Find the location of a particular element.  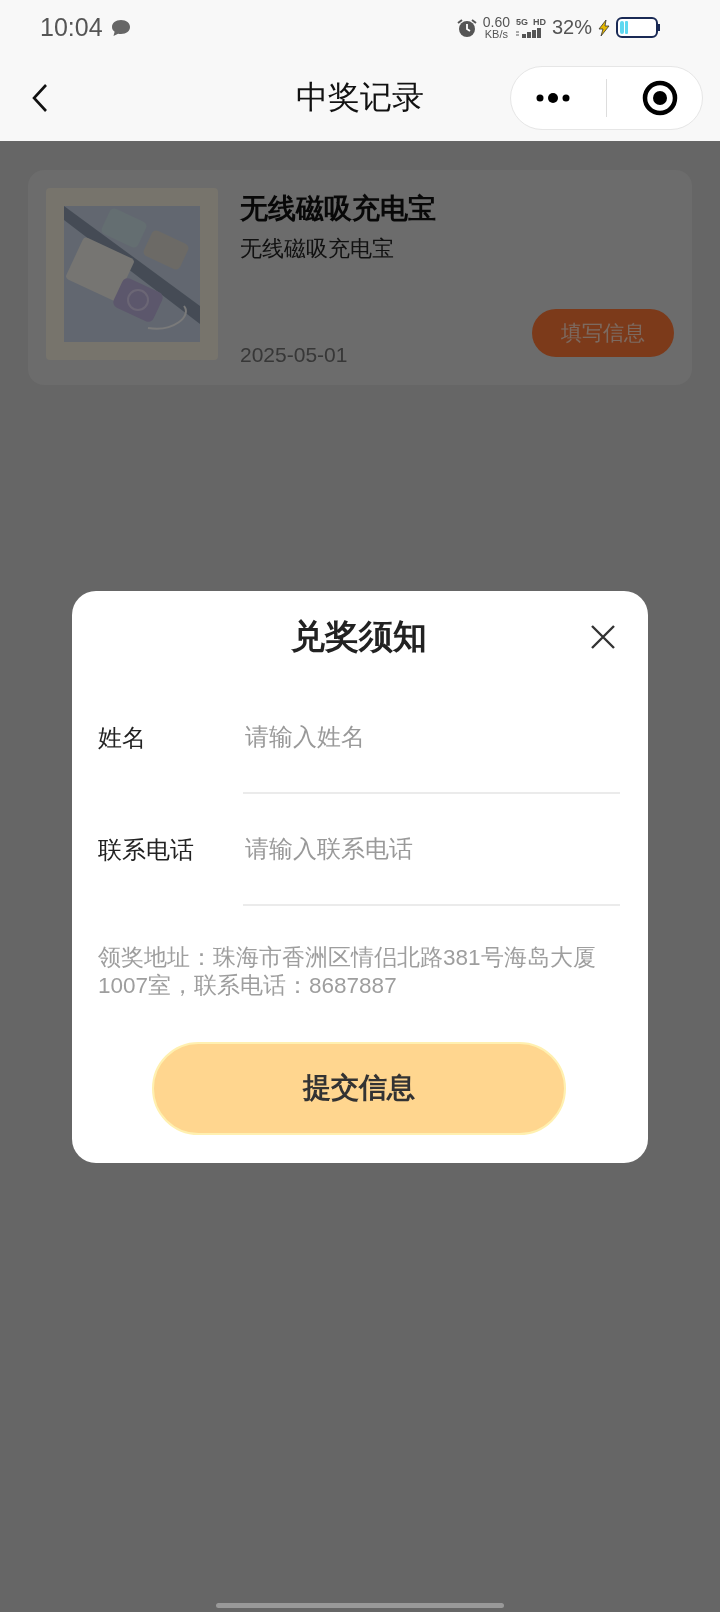

field-label: 联系电话 is located at coordinates (146, 849).